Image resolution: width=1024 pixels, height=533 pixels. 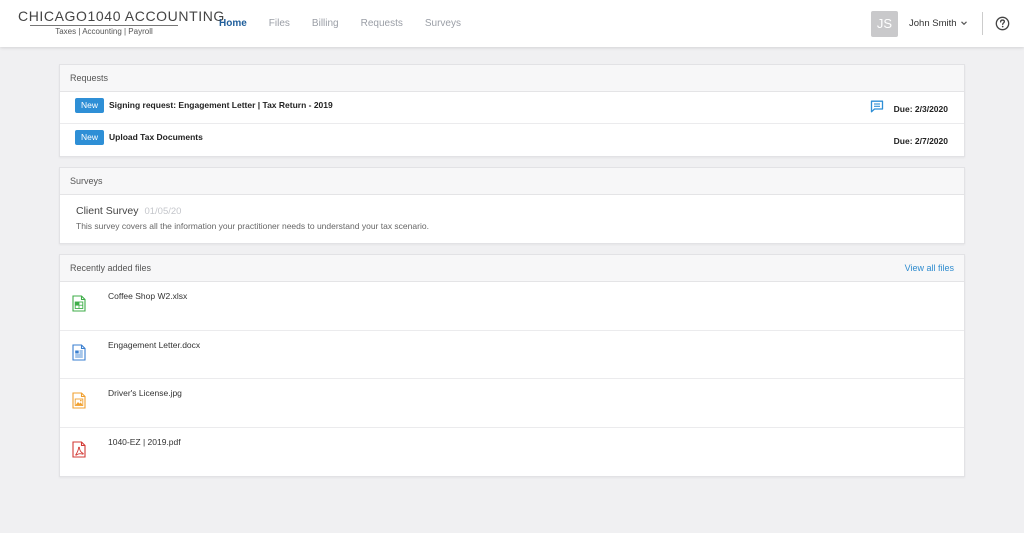 What do you see at coordinates (79, 303) in the screenshot?
I see `excel-file-icon` at bounding box center [79, 303].